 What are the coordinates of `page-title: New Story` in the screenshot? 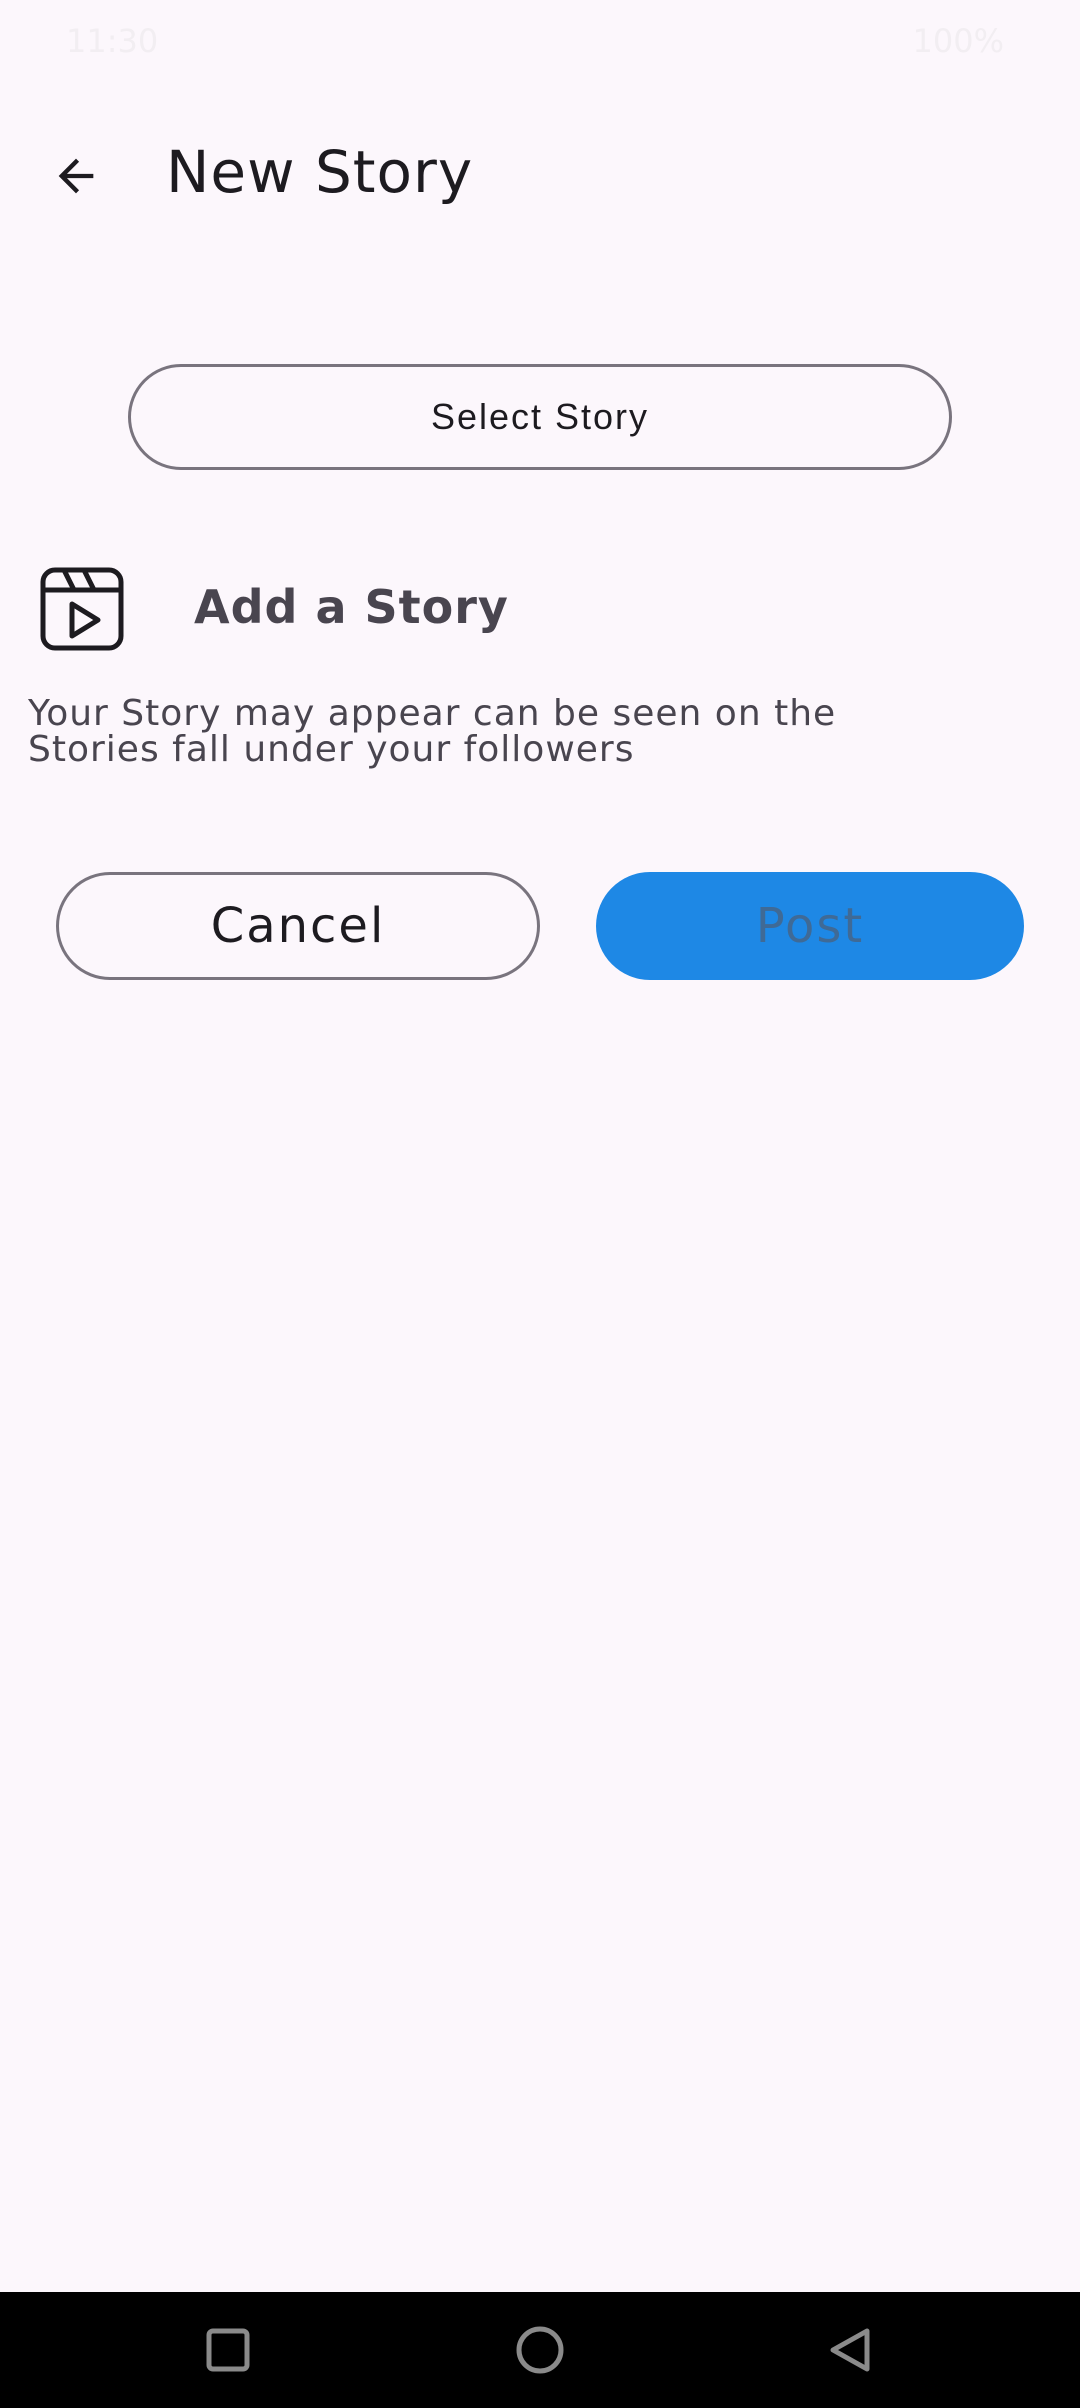 It's located at (320, 172).